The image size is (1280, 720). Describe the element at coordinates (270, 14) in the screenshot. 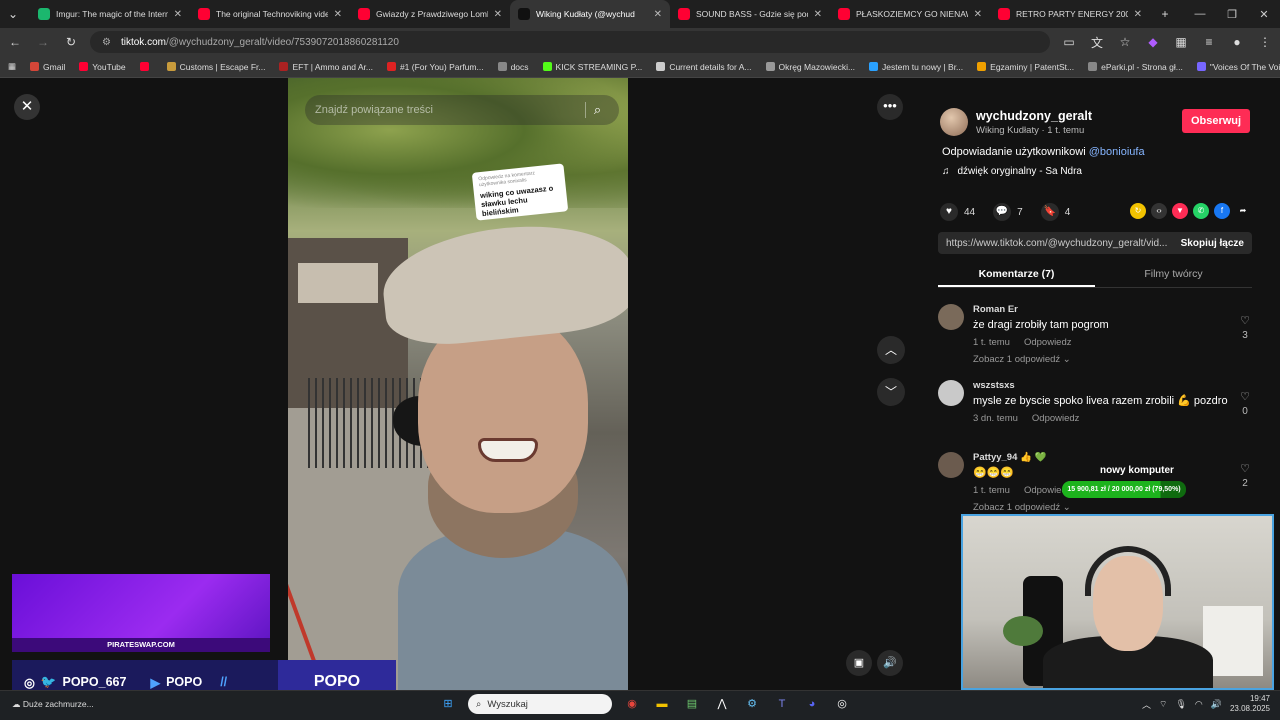

I see `browser-tab: The original Technoviking vide ✕` at that location.